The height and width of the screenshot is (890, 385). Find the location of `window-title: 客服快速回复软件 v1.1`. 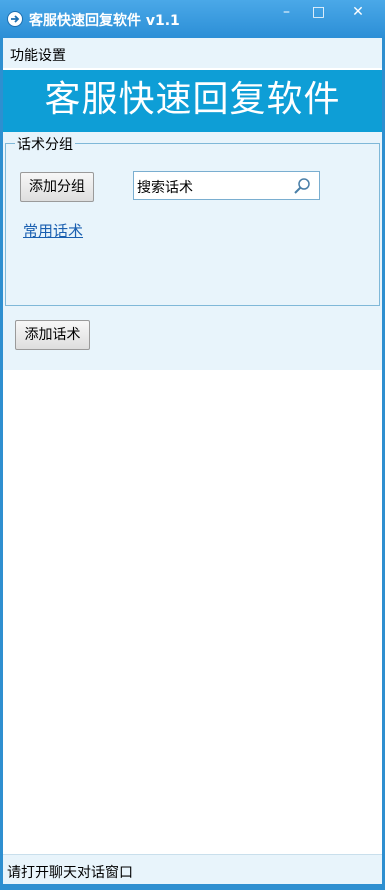

window-title: 客服快速回复软件 v1.1 is located at coordinates (104, 21).